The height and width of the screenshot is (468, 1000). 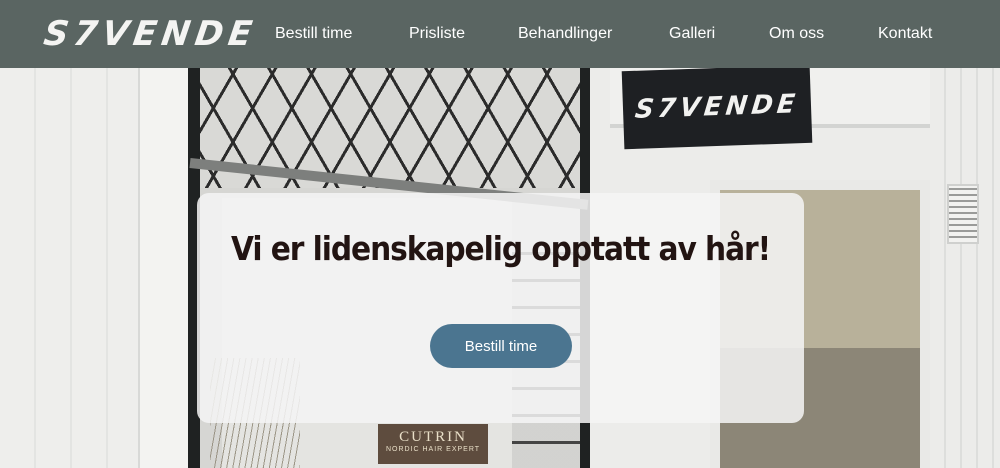 I want to click on nav-link-behandlinger: Behandlinger, so click(x=565, y=34).